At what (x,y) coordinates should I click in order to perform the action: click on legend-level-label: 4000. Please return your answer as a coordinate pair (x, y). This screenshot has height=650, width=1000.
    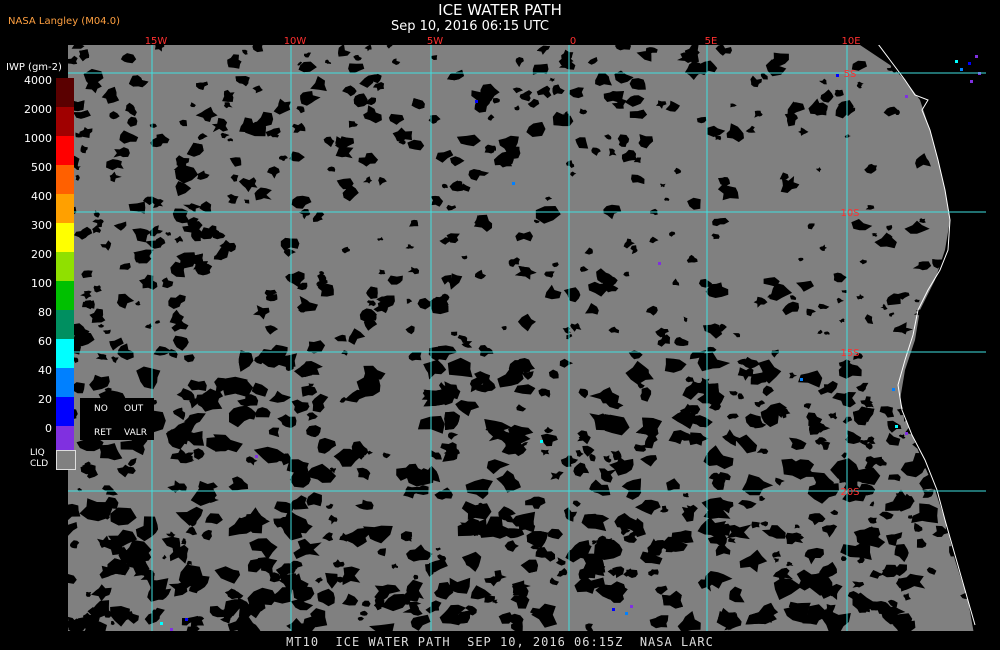
    Looking at the image, I should click on (38, 80).